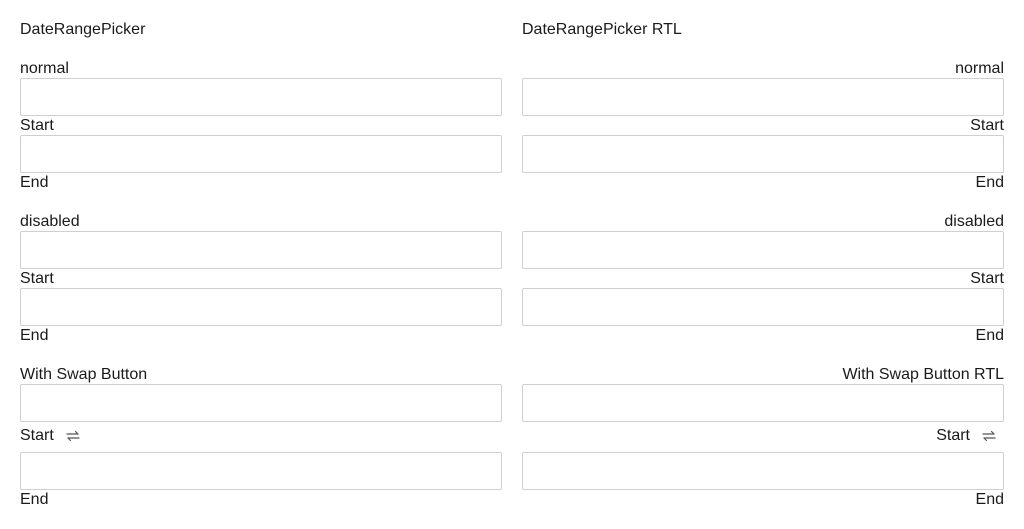 The width and height of the screenshot is (1024, 529). What do you see at coordinates (84, 374) in the screenshot?
I see `section-label-swap: With Swap Button` at bounding box center [84, 374].